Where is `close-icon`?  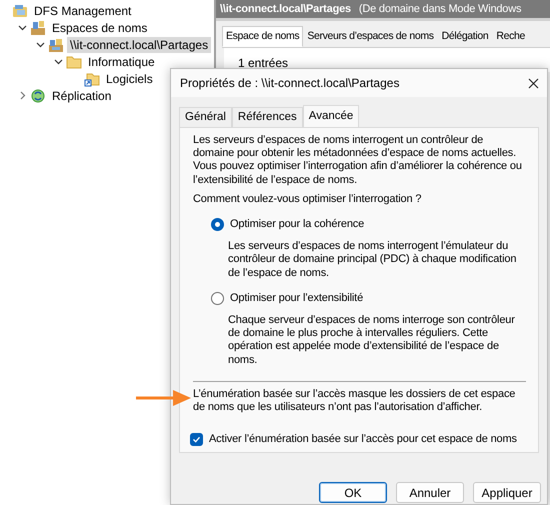
close-icon is located at coordinates (533, 83).